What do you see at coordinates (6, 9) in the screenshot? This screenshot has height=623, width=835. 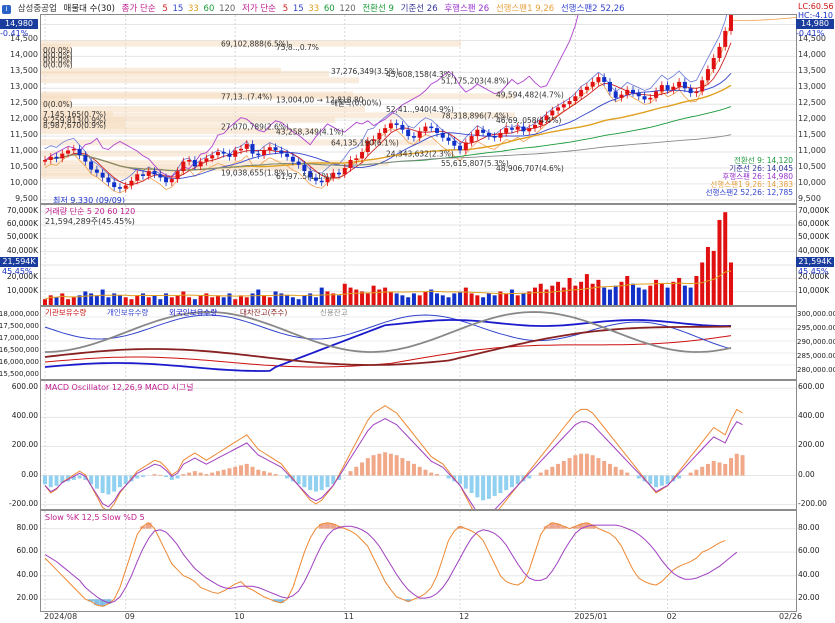 I see `info-icon: i` at bounding box center [6, 9].